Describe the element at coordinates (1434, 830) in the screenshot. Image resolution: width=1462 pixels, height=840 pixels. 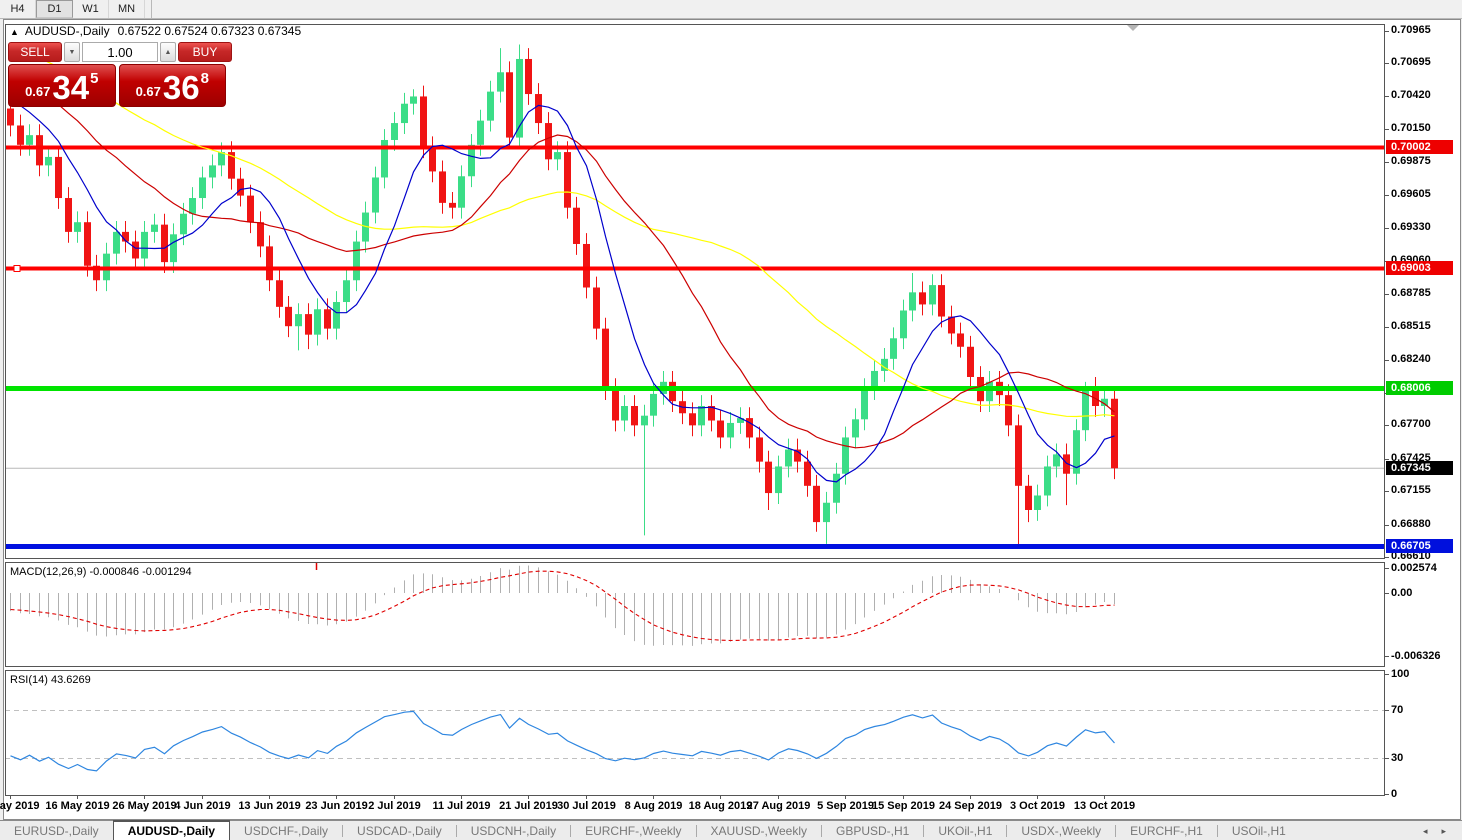
I see `tab-nav: ◂ ▸` at that location.